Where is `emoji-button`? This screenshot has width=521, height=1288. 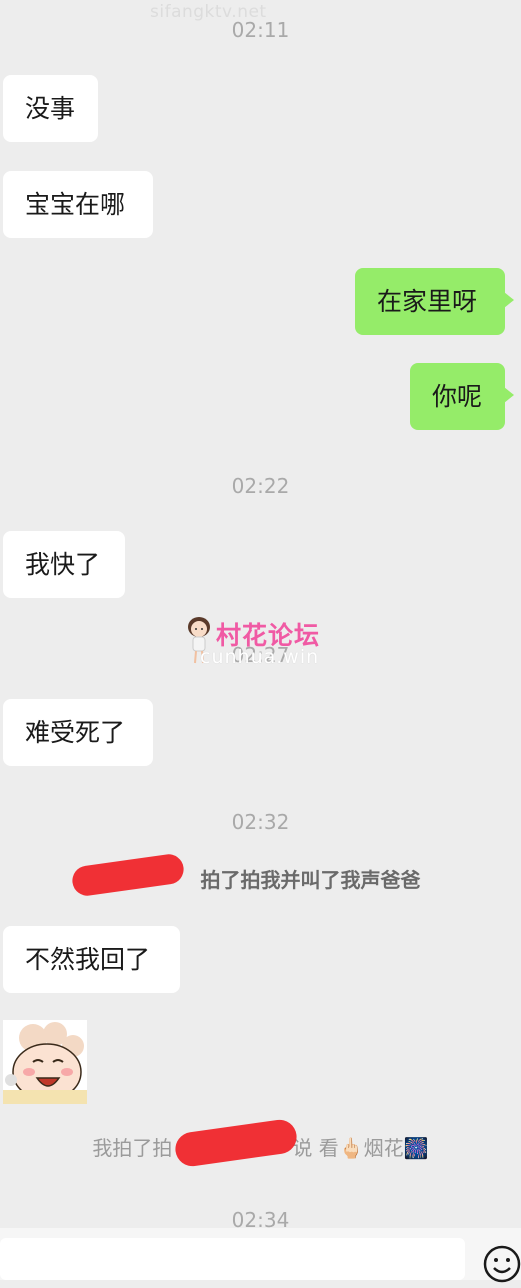
emoji-button is located at coordinates (501, 1264).